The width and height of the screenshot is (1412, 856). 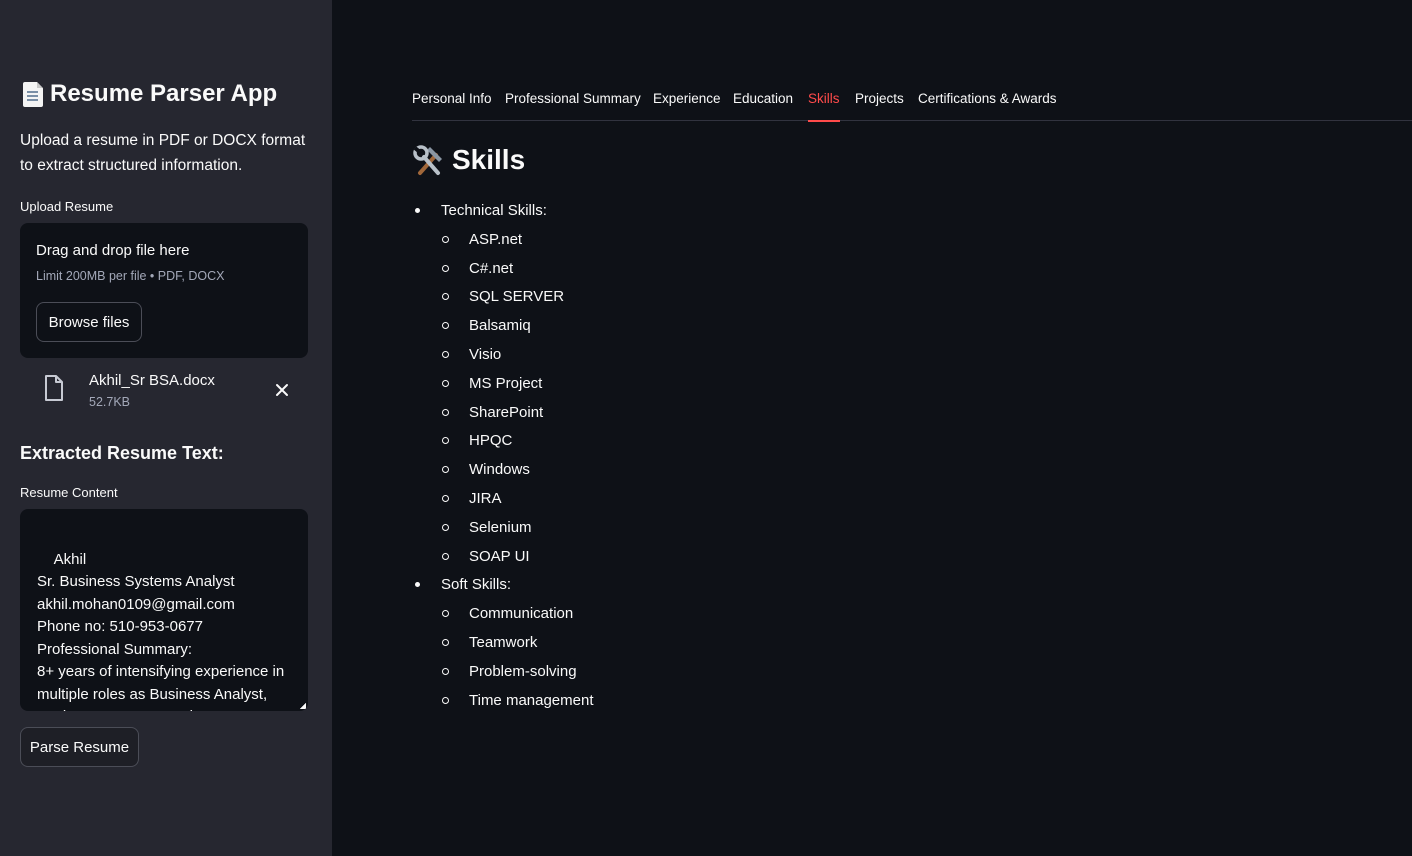 I want to click on list-item: C#.net, so click(x=503, y=270).